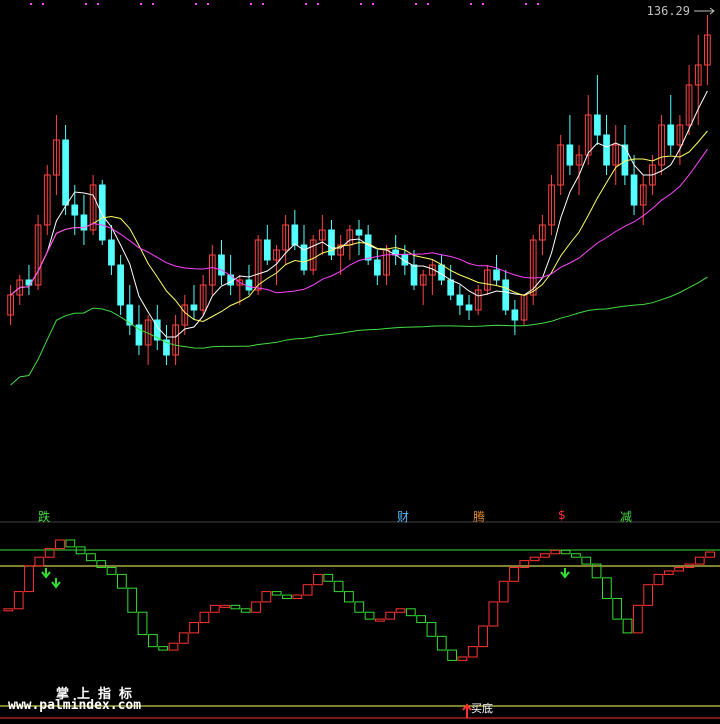 The height and width of the screenshot is (724, 720). What do you see at coordinates (668, 11) in the screenshot?
I see `price-level-label: 136.29` at bounding box center [668, 11].